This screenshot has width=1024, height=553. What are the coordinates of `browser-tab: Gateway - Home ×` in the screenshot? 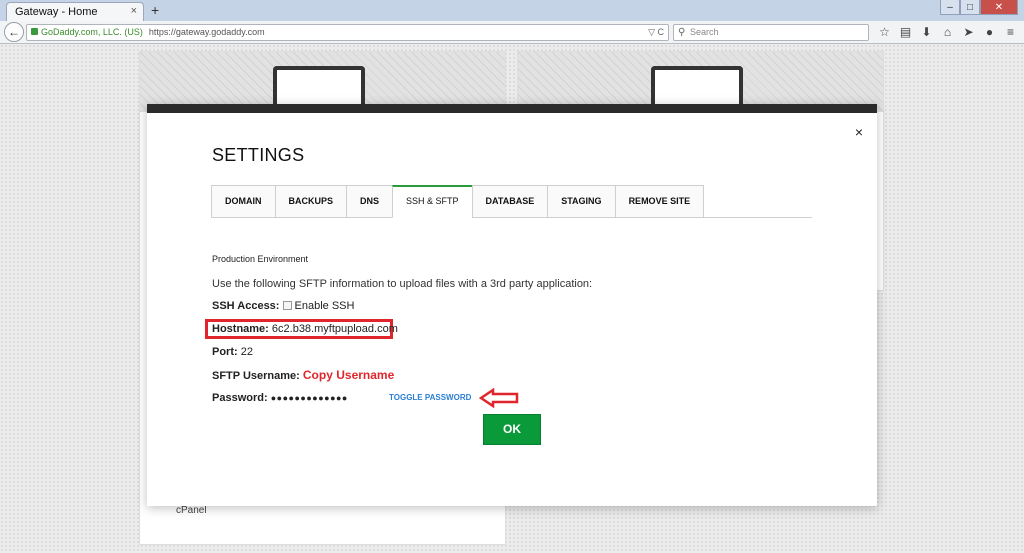 It's located at (75, 11).